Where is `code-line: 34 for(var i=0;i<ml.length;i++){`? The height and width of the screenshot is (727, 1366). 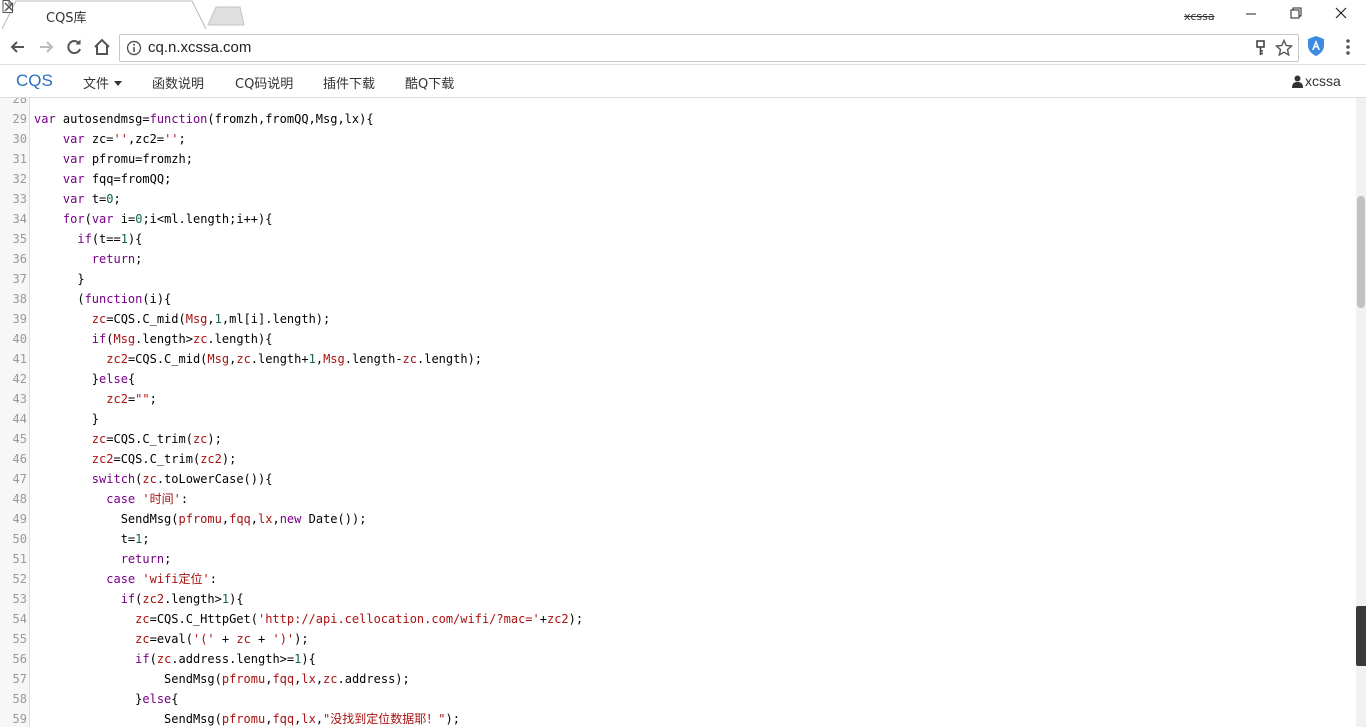 code-line: 34 for(var i=0;i<ml.length;i++){ is located at coordinates (678, 219).